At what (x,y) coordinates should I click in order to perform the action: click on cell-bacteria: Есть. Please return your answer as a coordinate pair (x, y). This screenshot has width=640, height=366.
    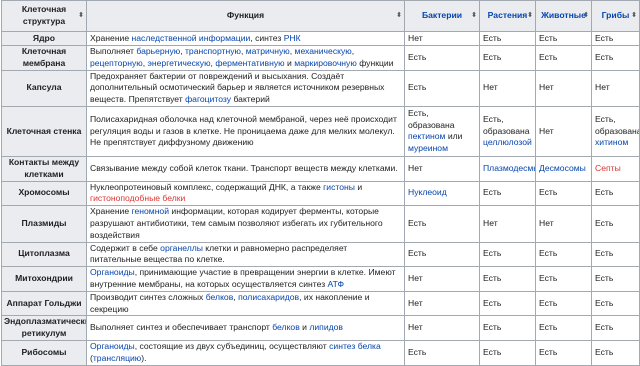
    Looking at the image, I should click on (442, 224).